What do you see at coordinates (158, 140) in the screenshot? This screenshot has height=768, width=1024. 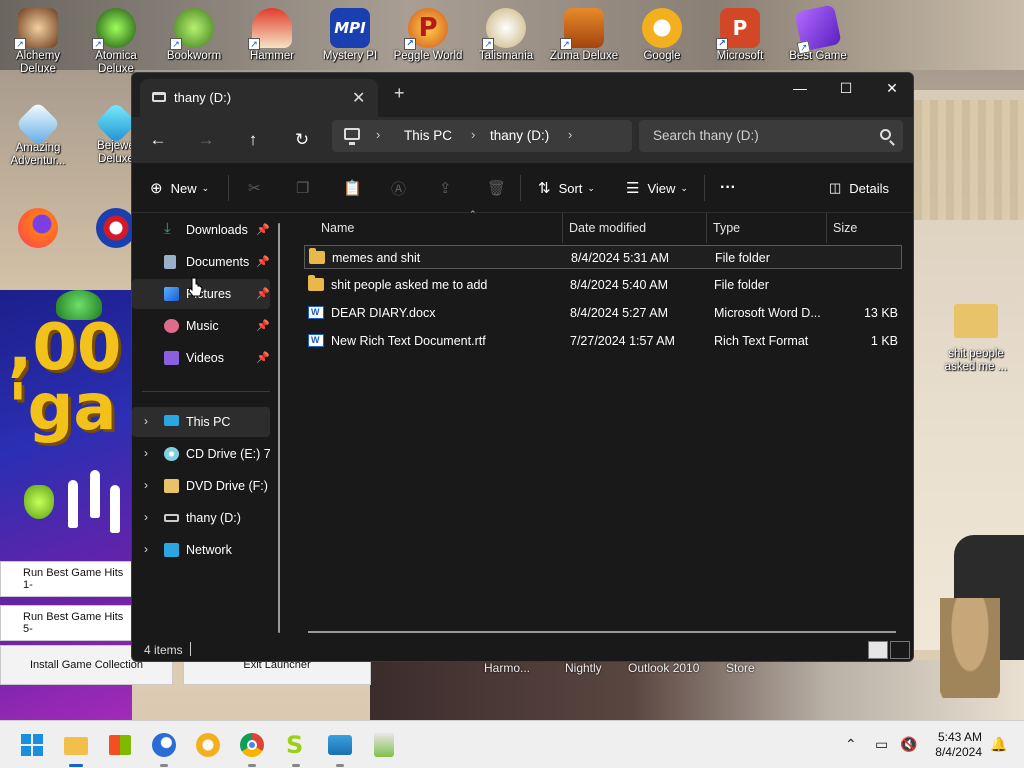 I see `back-button: ←` at bounding box center [158, 140].